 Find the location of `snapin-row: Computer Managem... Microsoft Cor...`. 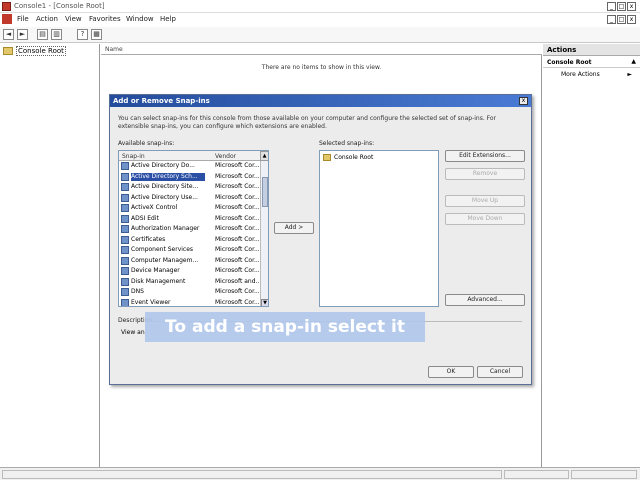

snapin-row: Computer Managem... Microsoft Cor... is located at coordinates (189, 261).